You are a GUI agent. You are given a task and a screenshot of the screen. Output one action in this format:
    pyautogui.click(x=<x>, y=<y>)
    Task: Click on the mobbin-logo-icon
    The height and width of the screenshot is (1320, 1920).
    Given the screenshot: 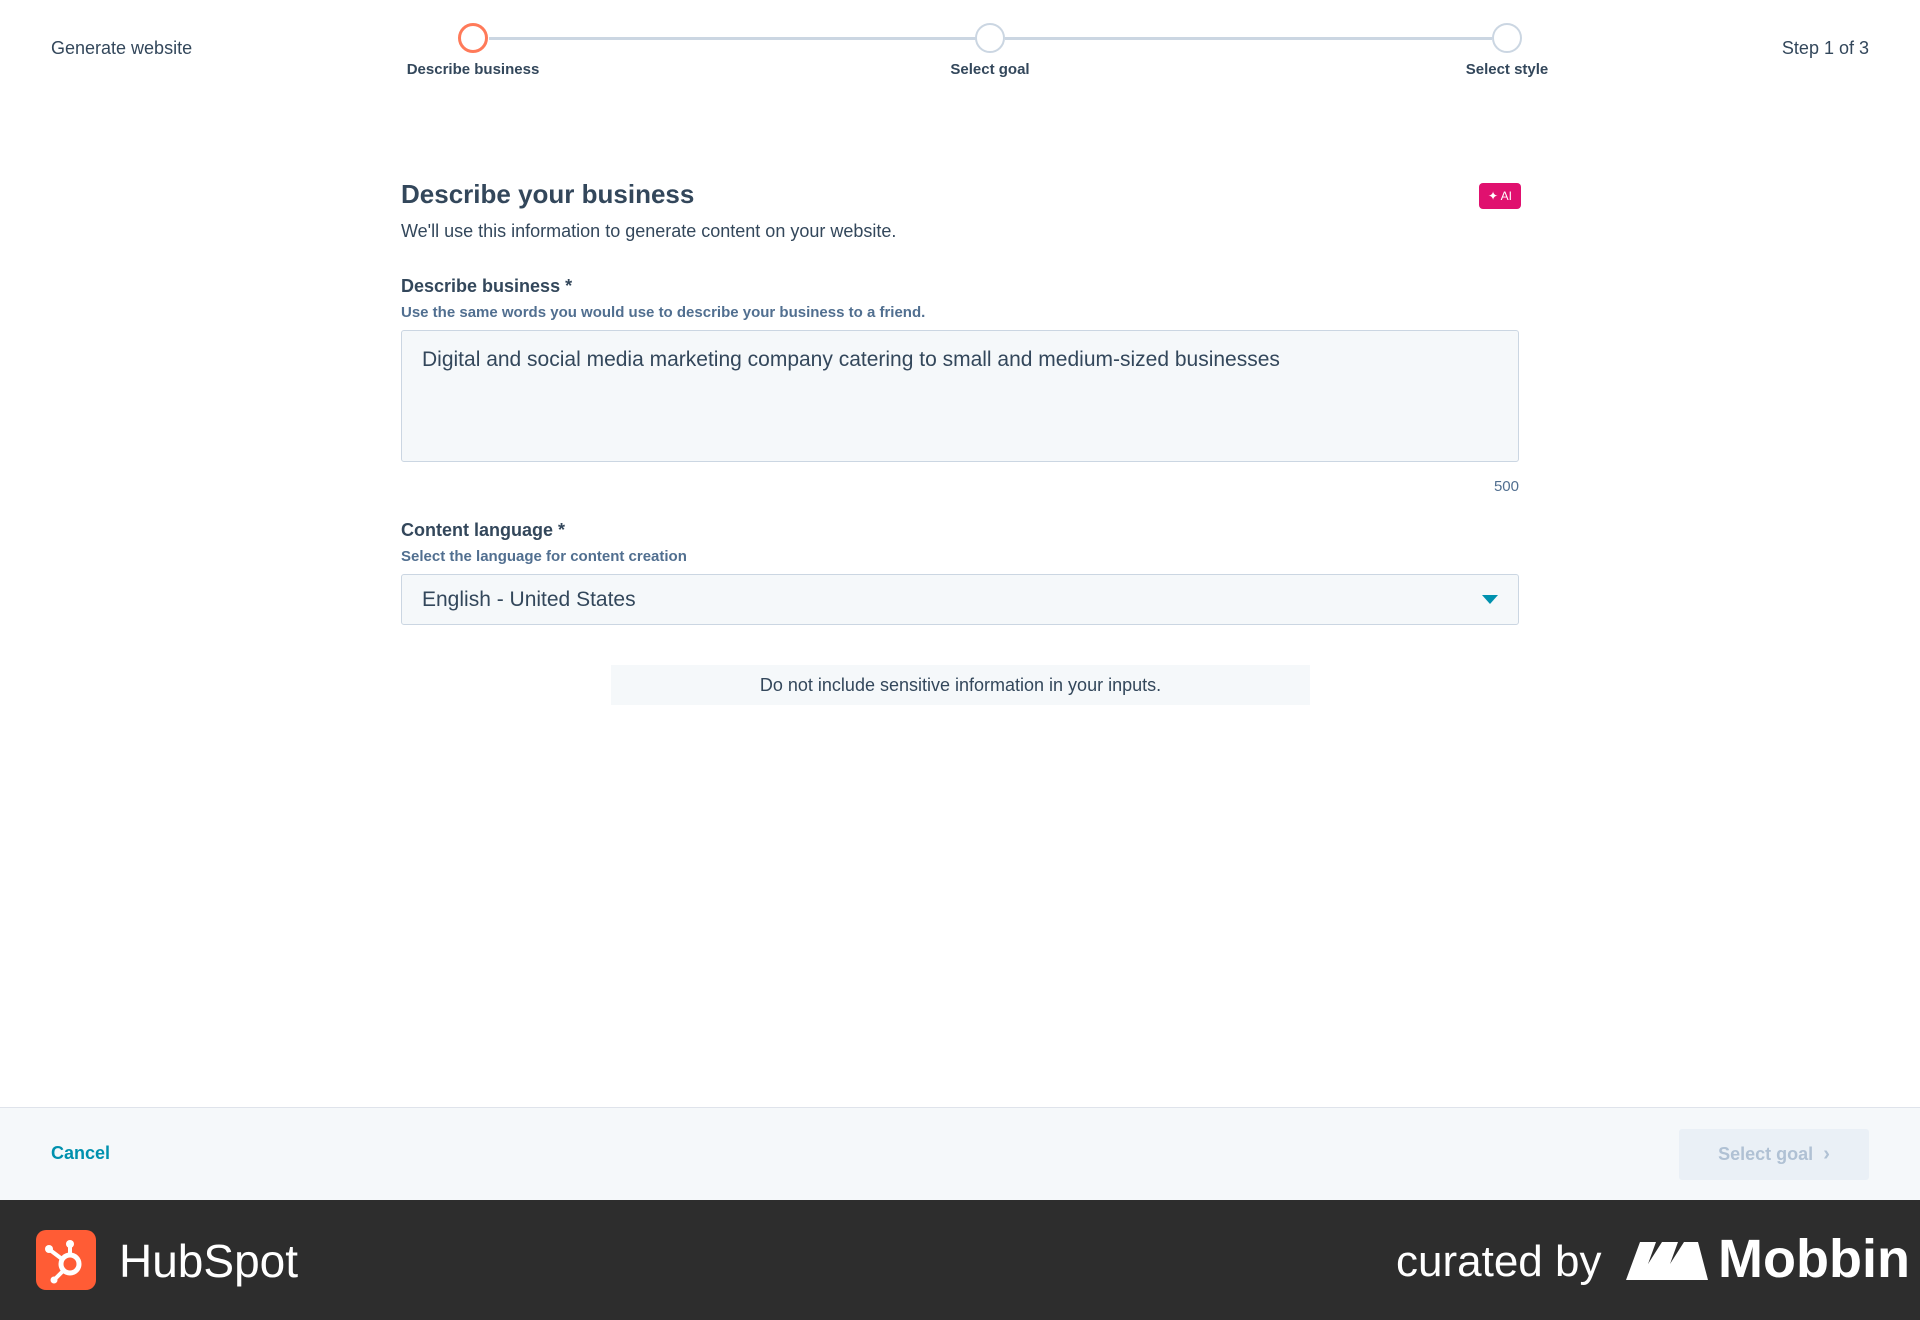 What is the action you would take?
    pyautogui.click(x=1667, y=1259)
    